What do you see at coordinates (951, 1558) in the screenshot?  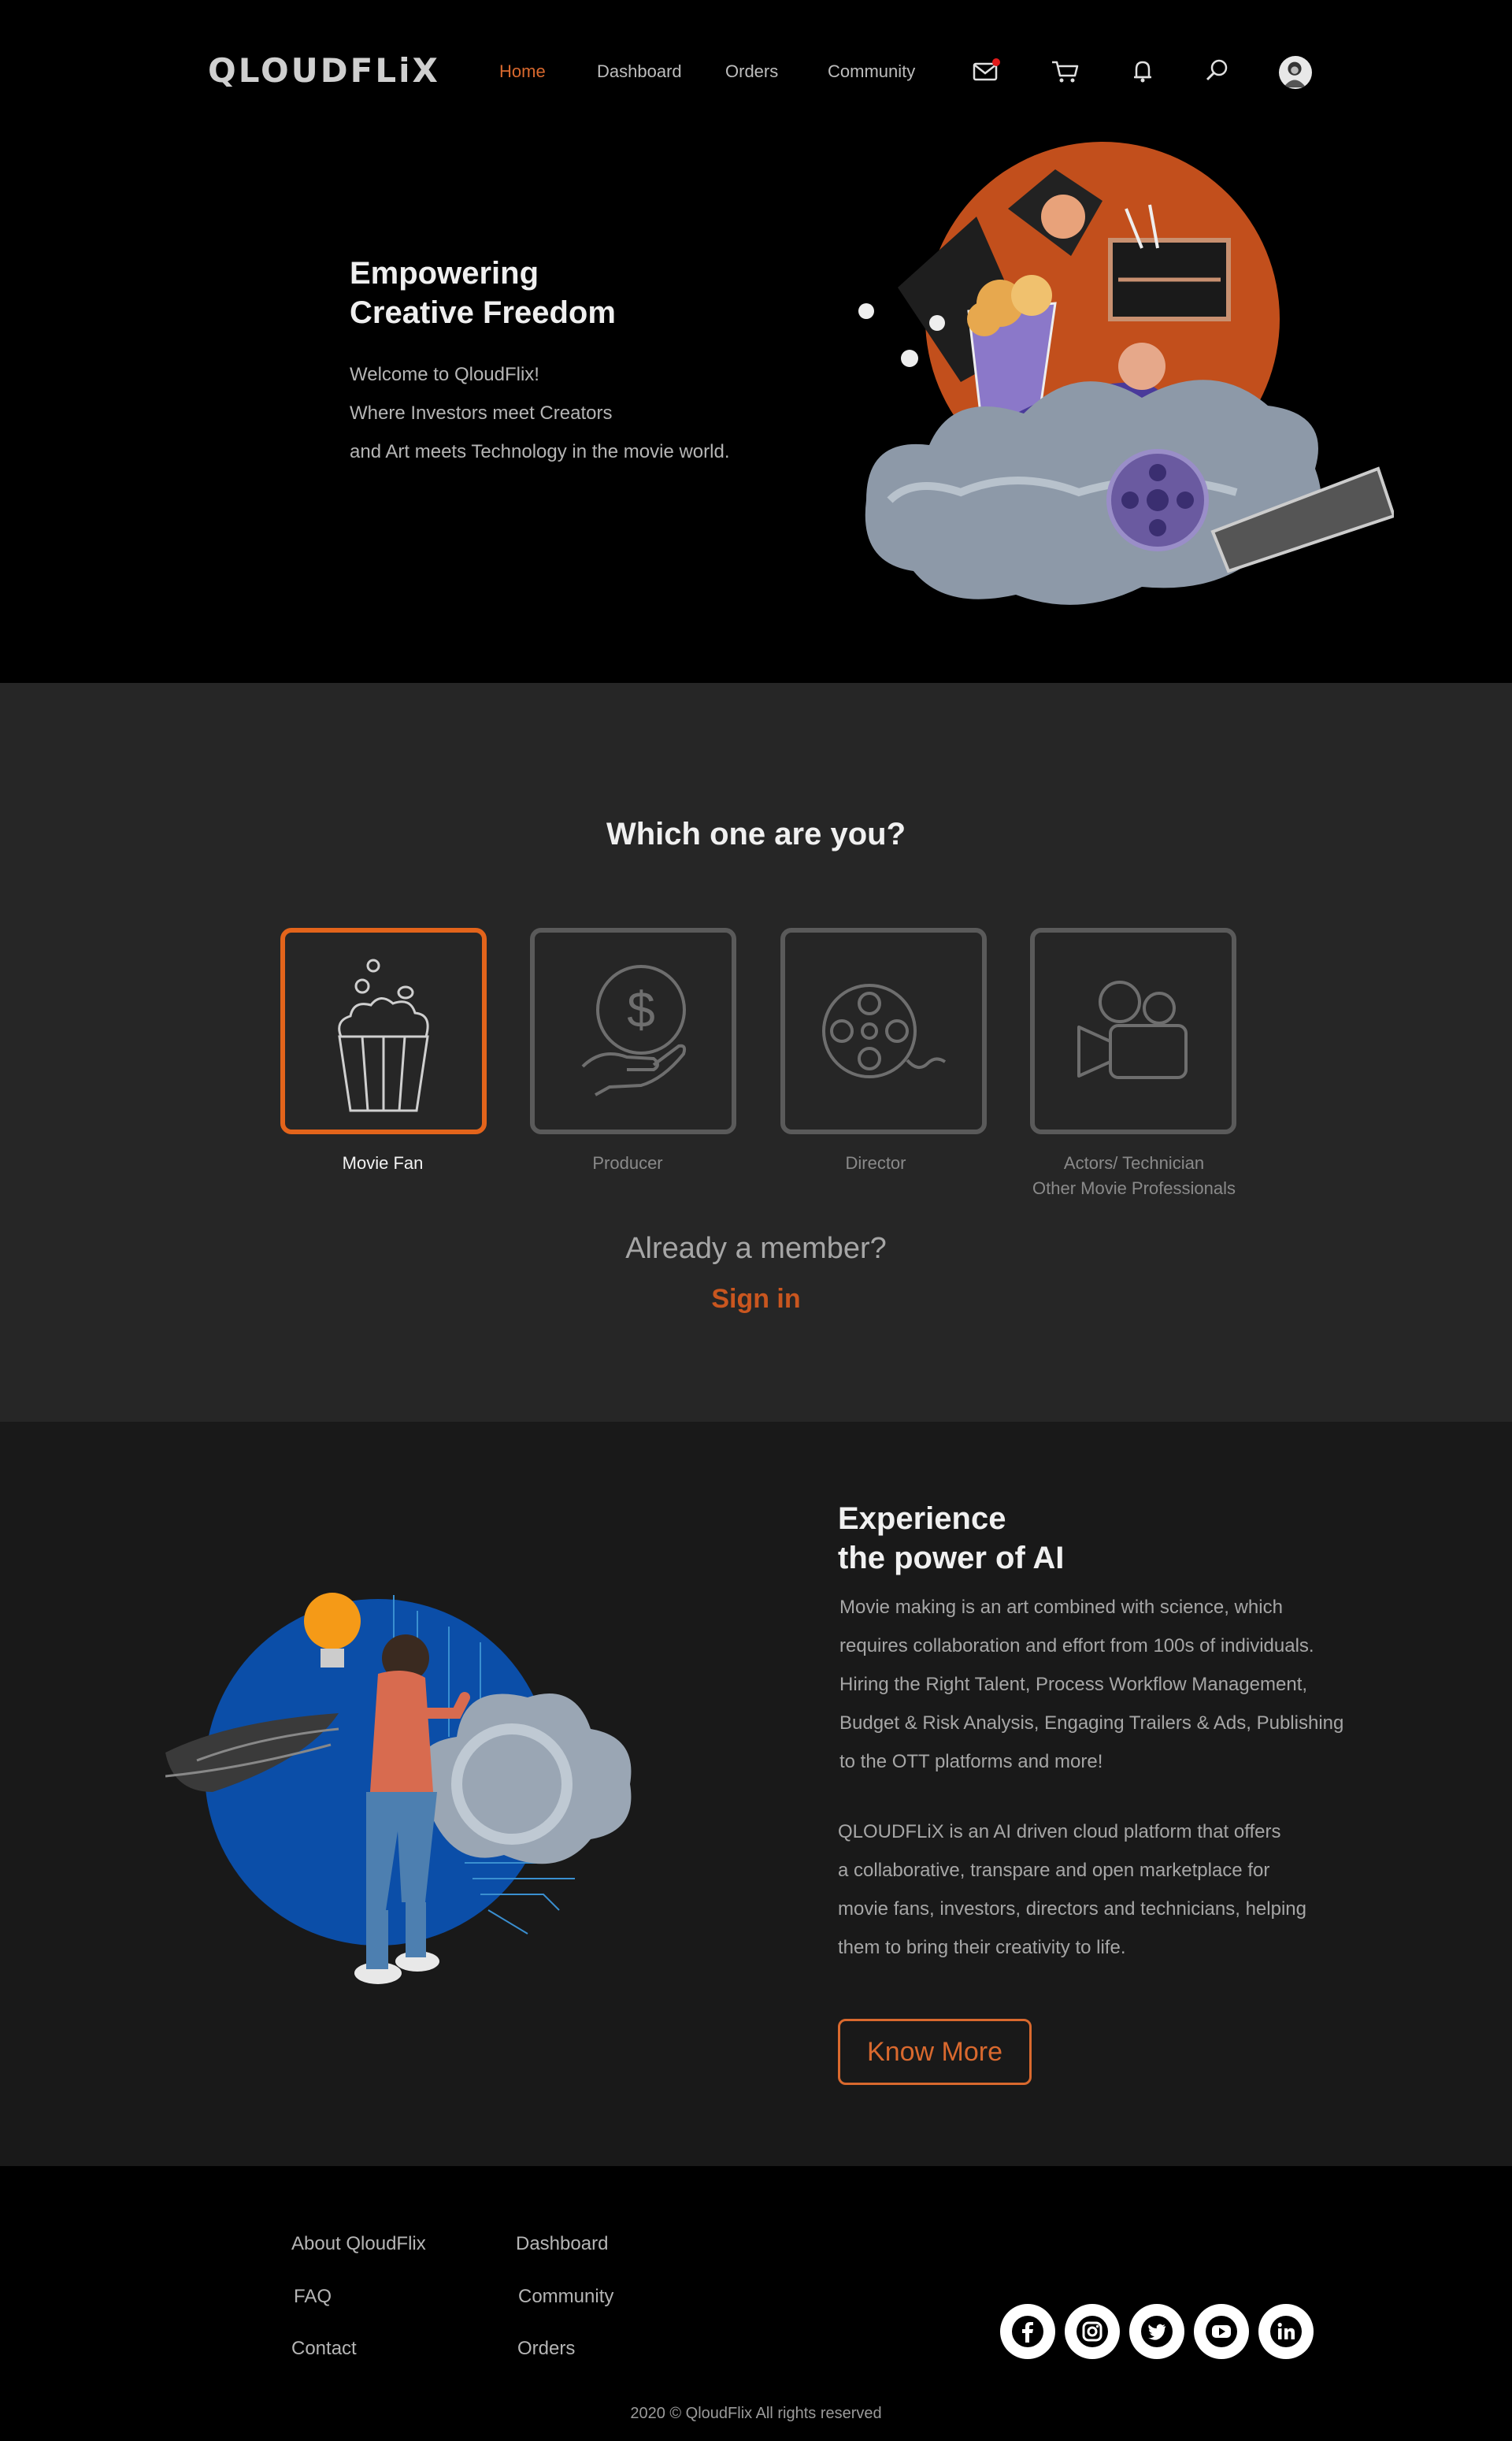 I see `ai-title-line2: the power of AI` at bounding box center [951, 1558].